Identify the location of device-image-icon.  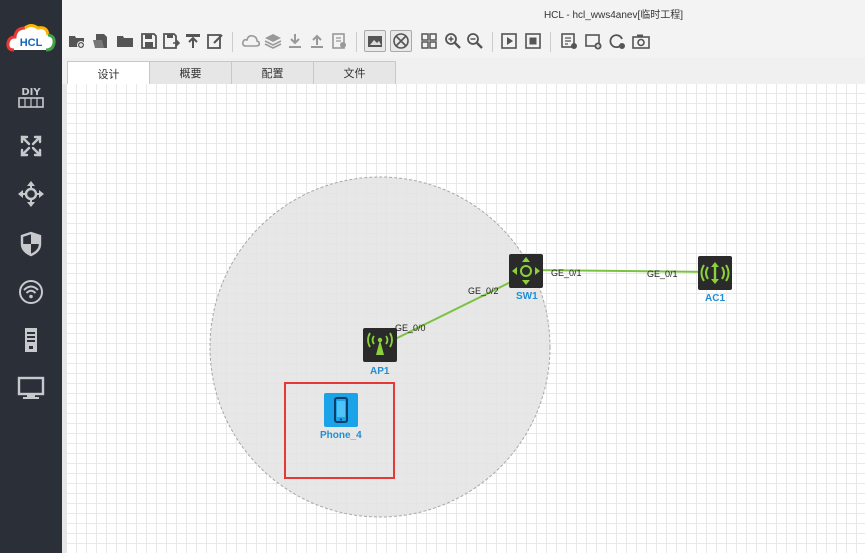
(375, 41).